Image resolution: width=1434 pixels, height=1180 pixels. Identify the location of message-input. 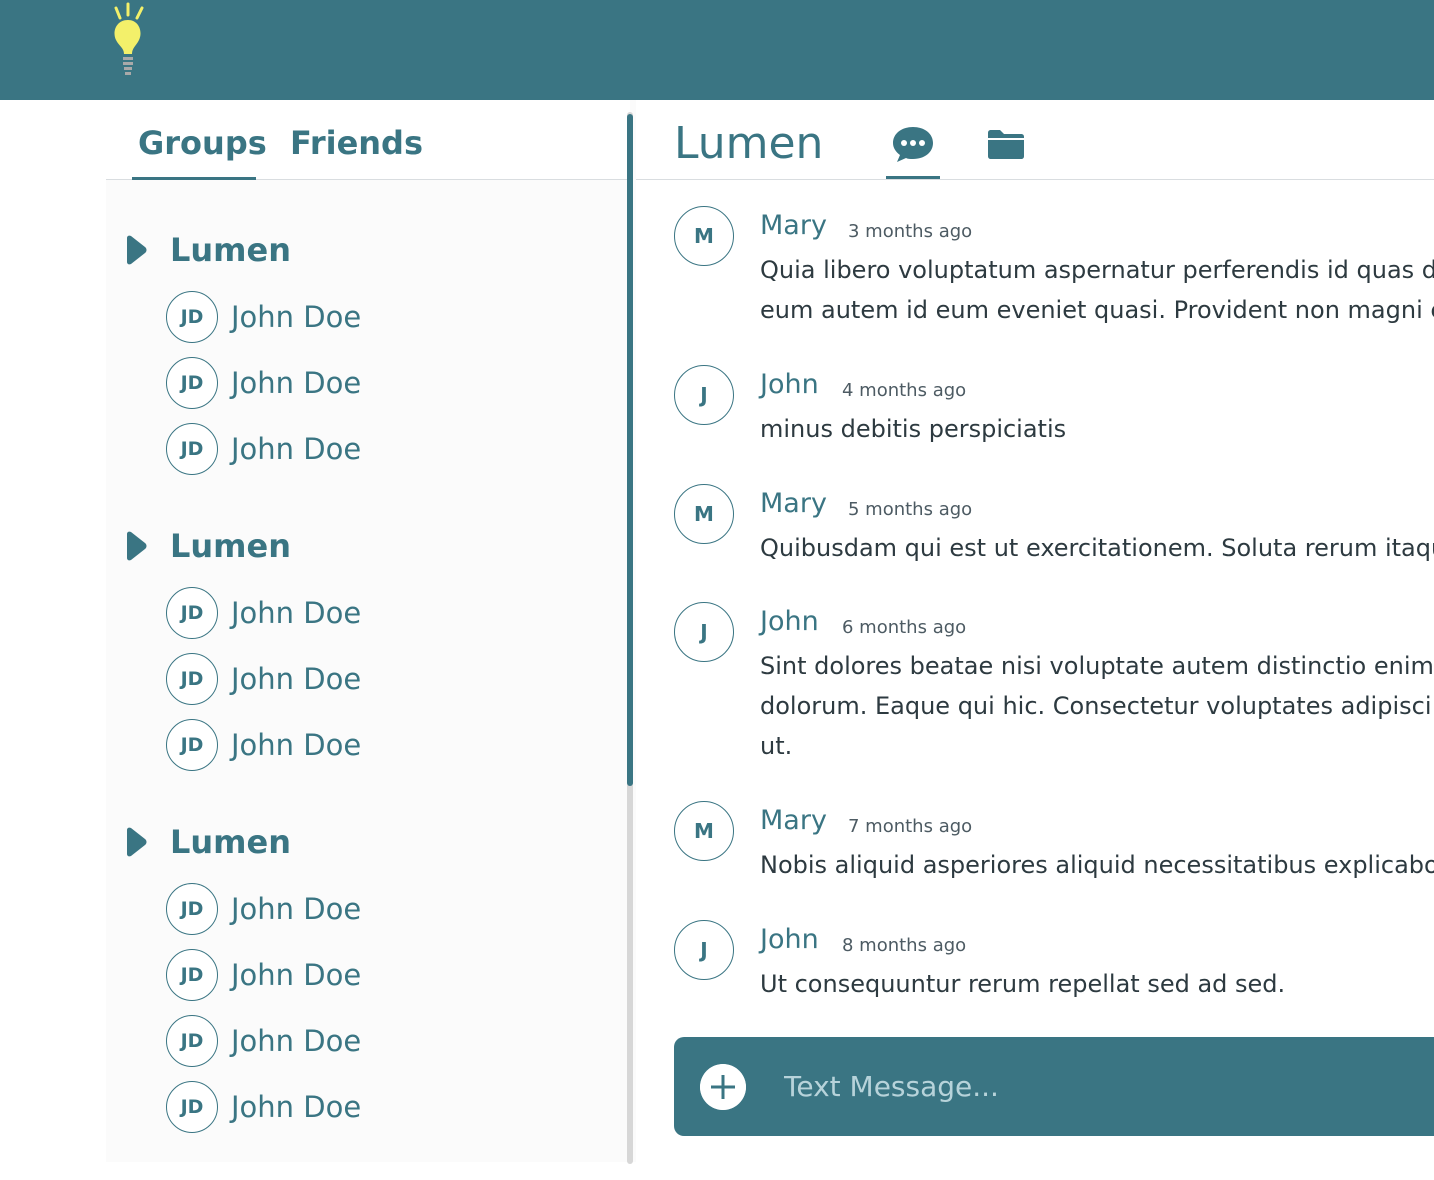
(1102, 1086).